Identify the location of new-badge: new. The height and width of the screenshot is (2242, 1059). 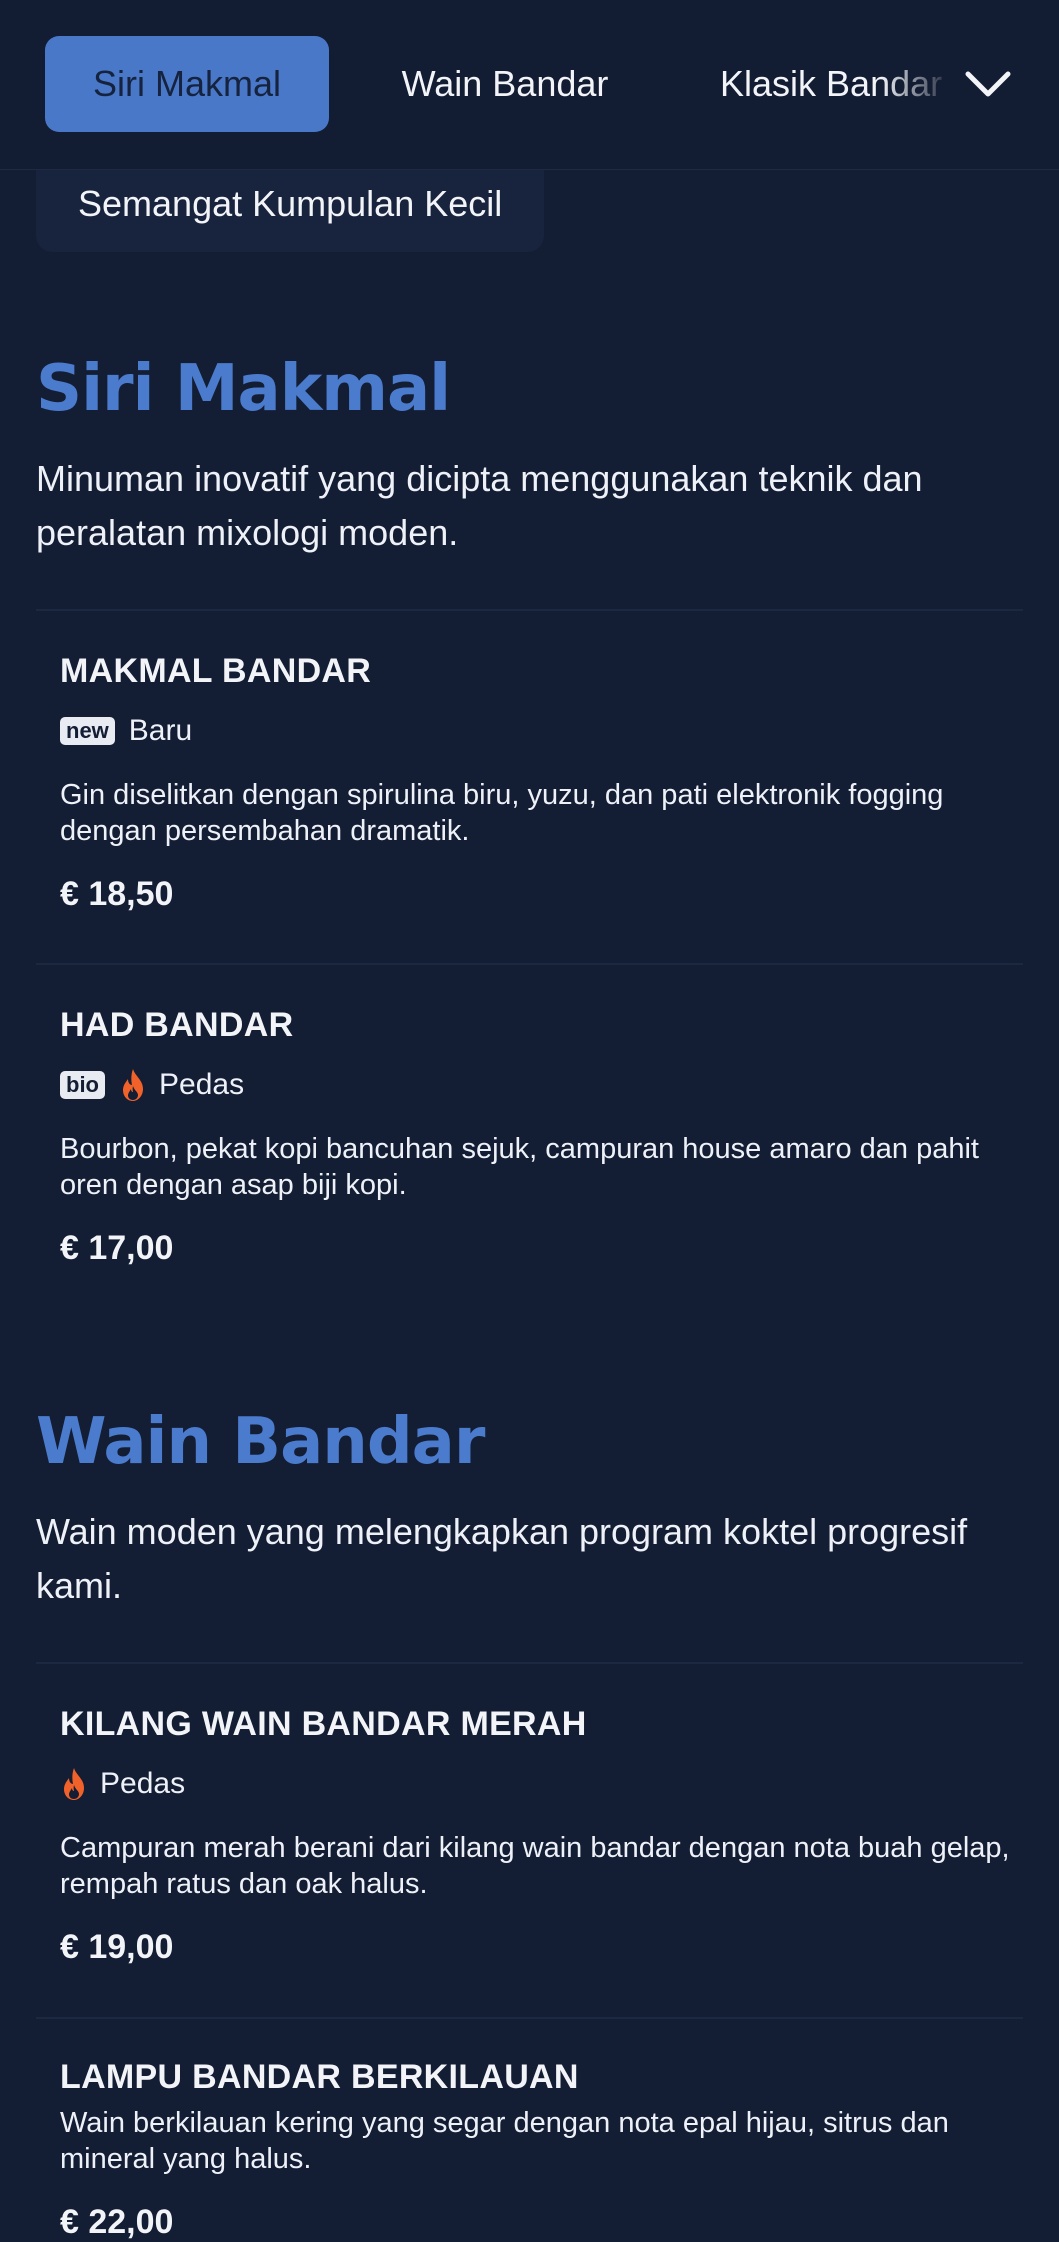
(87, 731).